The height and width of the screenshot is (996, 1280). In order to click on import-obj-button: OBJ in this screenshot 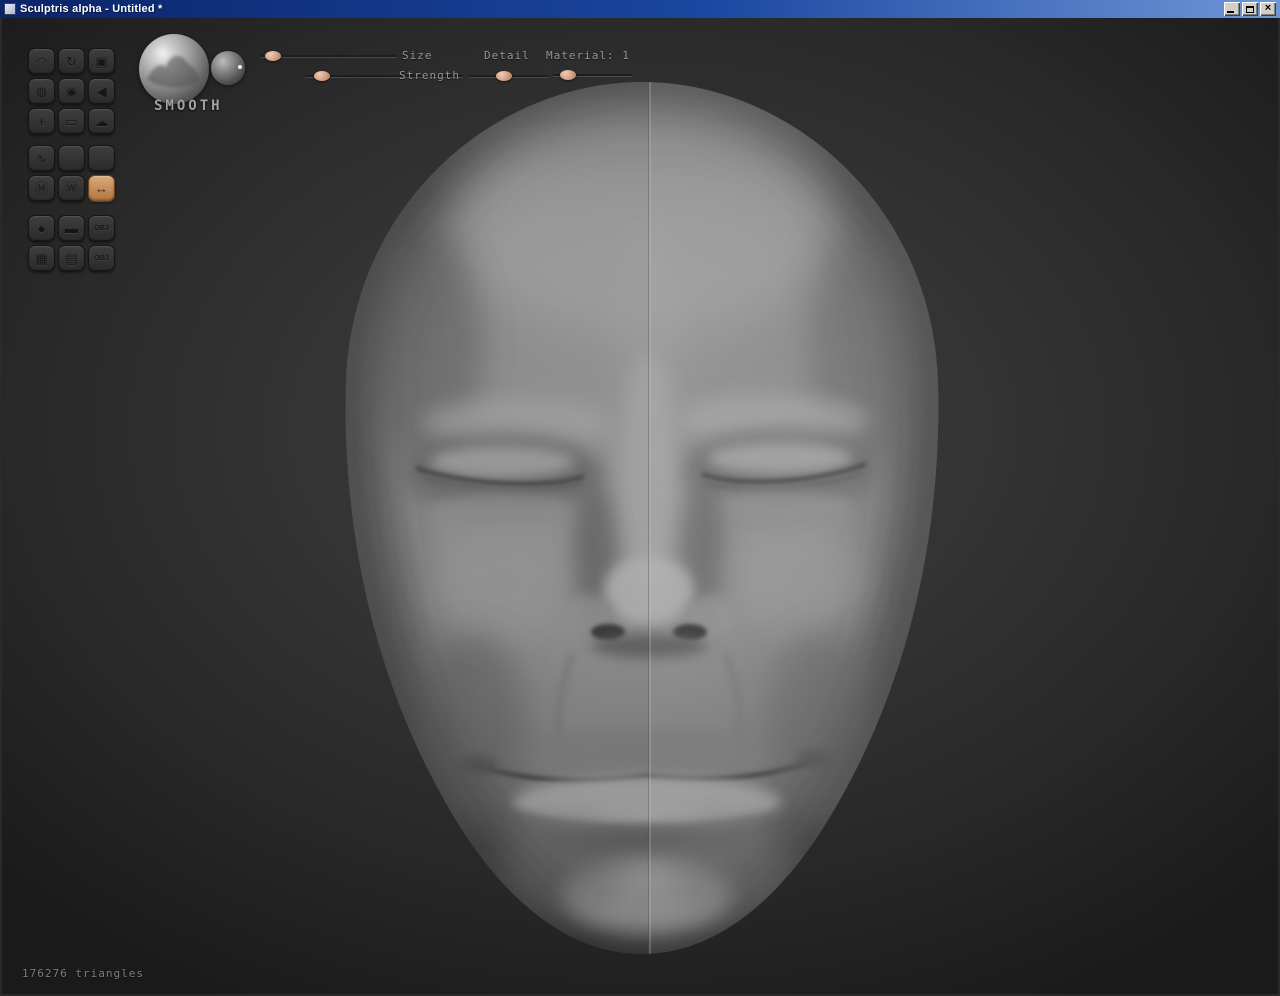, I will do `click(101, 228)`.